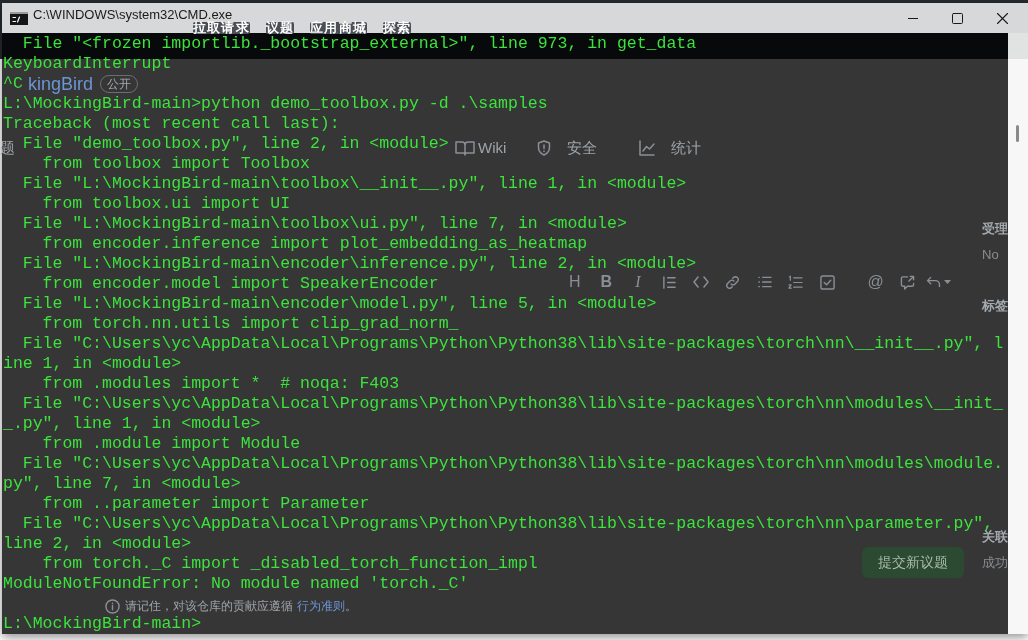  What do you see at coordinates (647, 148) in the screenshot?
I see `line-chart-icon` at bounding box center [647, 148].